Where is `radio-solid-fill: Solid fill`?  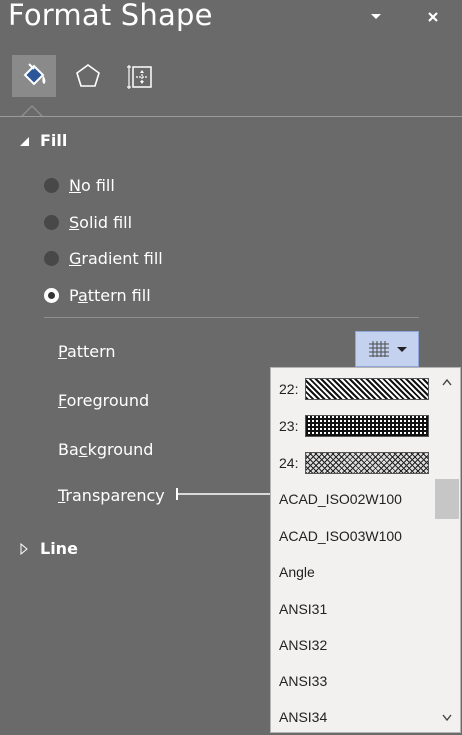 radio-solid-fill: Solid fill is located at coordinates (88, 222).